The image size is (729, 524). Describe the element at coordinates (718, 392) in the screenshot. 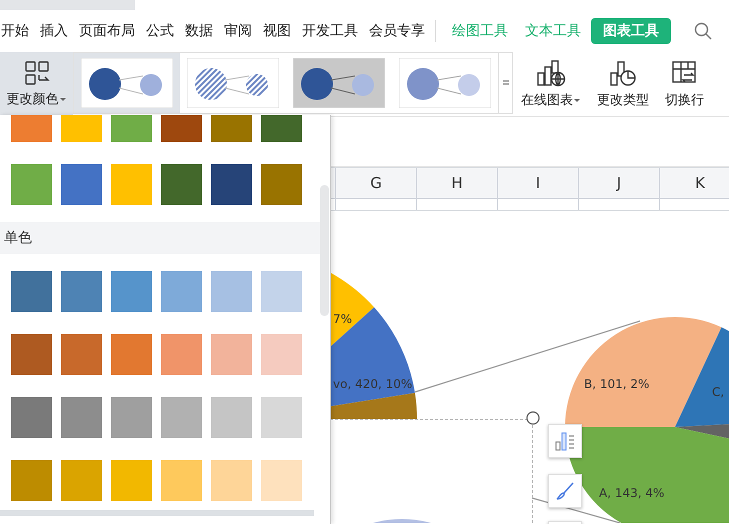

I see `data-label: C,` at that location.